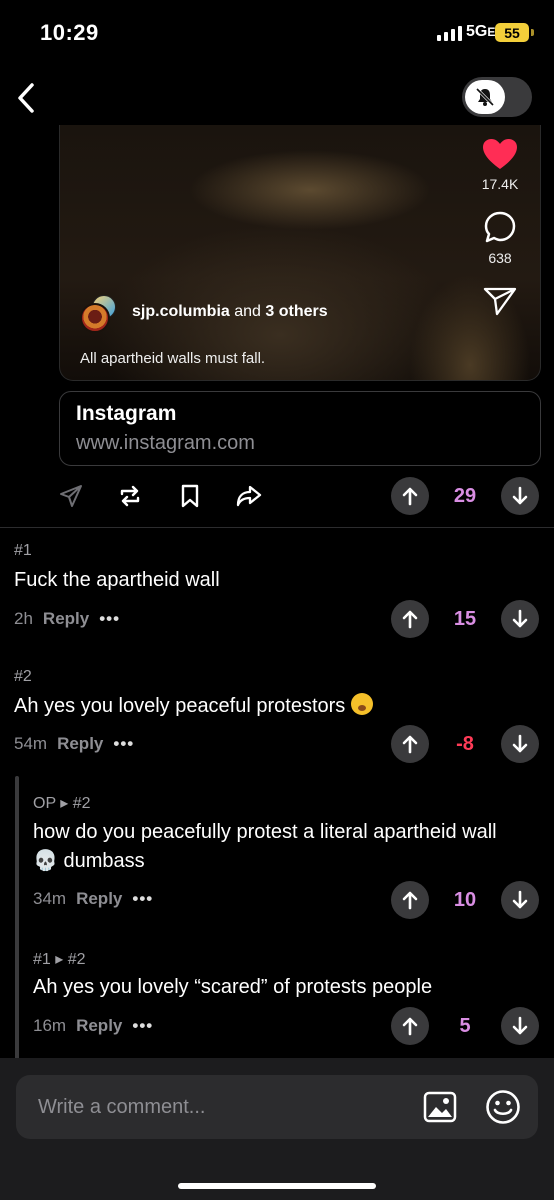 The height and width of the screenshot is (1200, 554). Describe the element at coordinates (223, 1107) in the screenshot. I see `comment-input` at that location.